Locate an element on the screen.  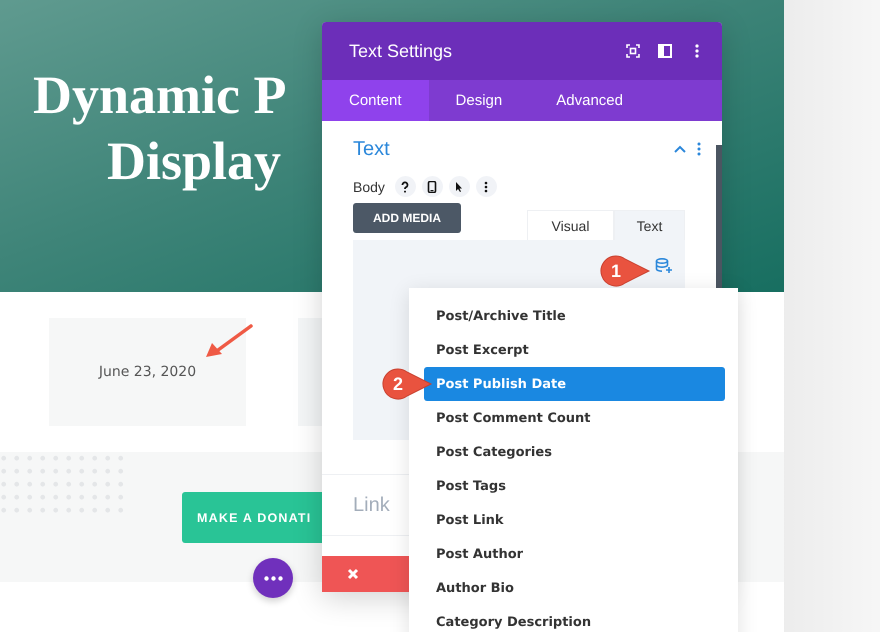
panel-tab: Design is located at coordinates (479, 100).